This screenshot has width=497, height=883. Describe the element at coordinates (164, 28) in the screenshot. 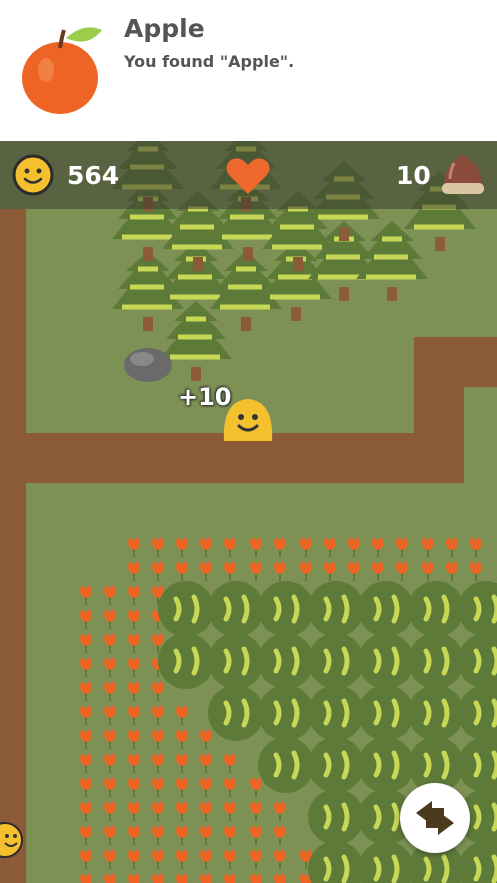

I see `notification-title: Apple` at that location.